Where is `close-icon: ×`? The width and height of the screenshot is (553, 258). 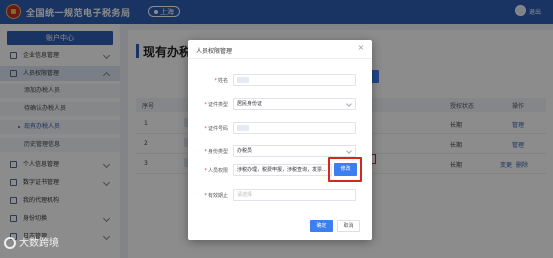
close-icon: × is located at coordinates (361, 48).